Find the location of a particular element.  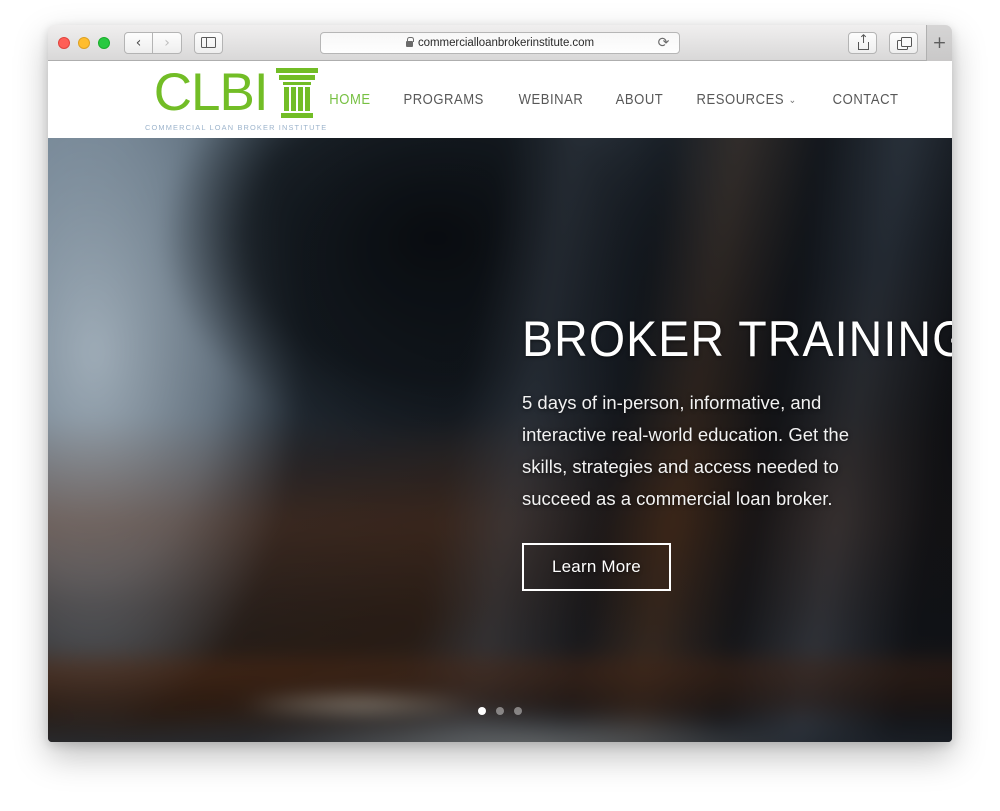

logo-mark: CLBI is located at coordinates (236, 92).